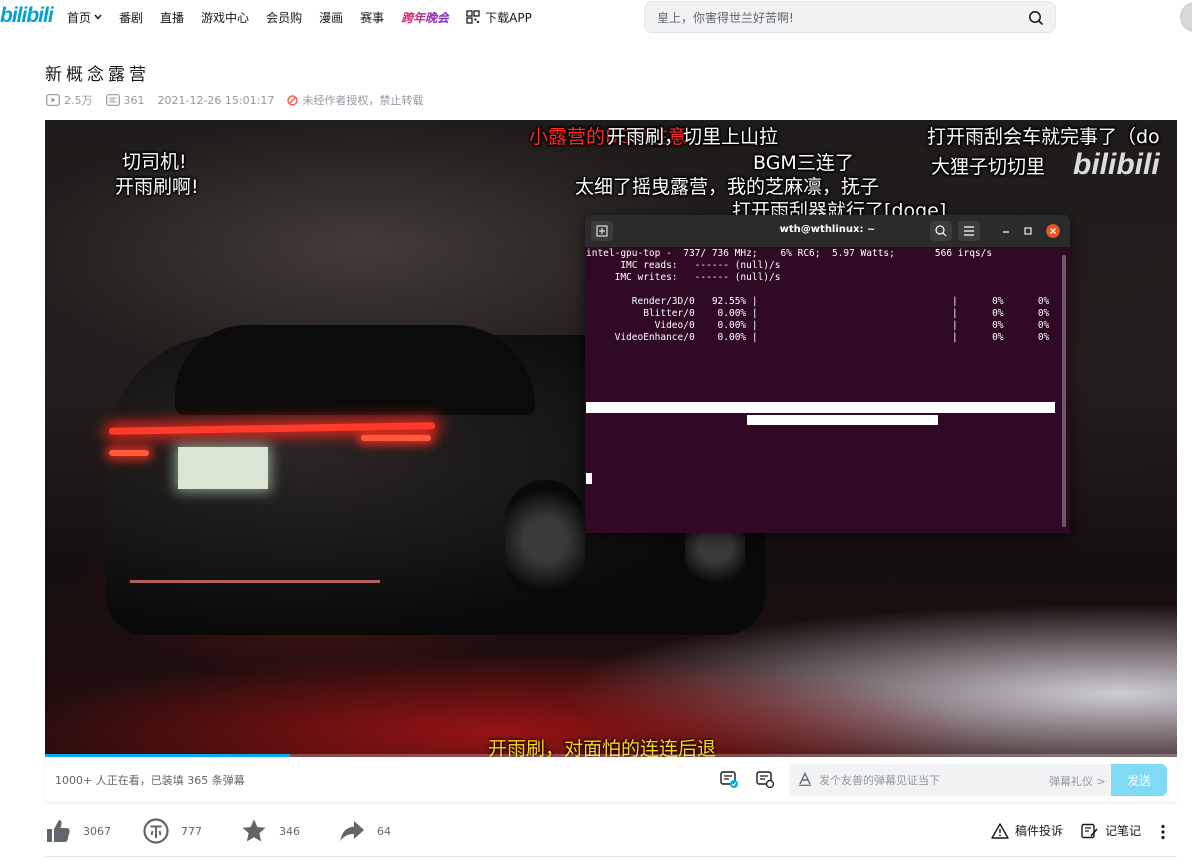  I want to click on terminal-line: VideoEnhance/0 0.00% | | 0% 0%, so click(818, 337).